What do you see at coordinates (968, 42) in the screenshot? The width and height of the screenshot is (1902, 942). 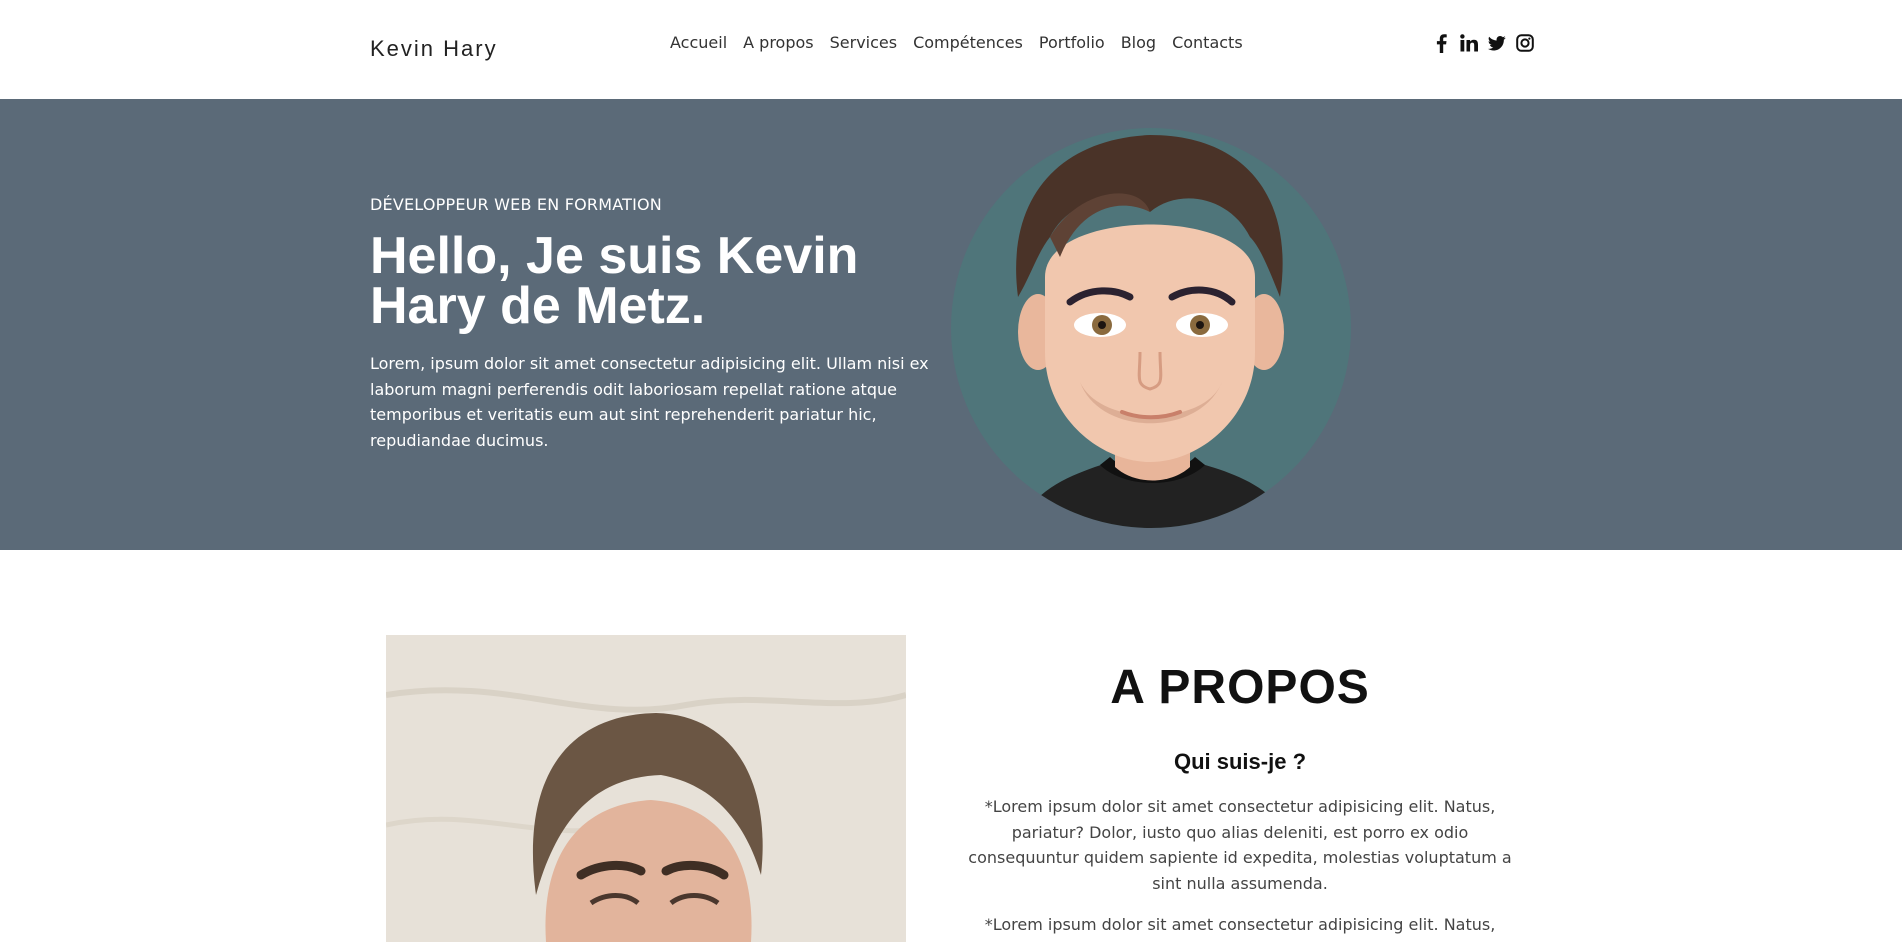 I see `nav-link-competences: Compétences` at bounding box center [968, 42].